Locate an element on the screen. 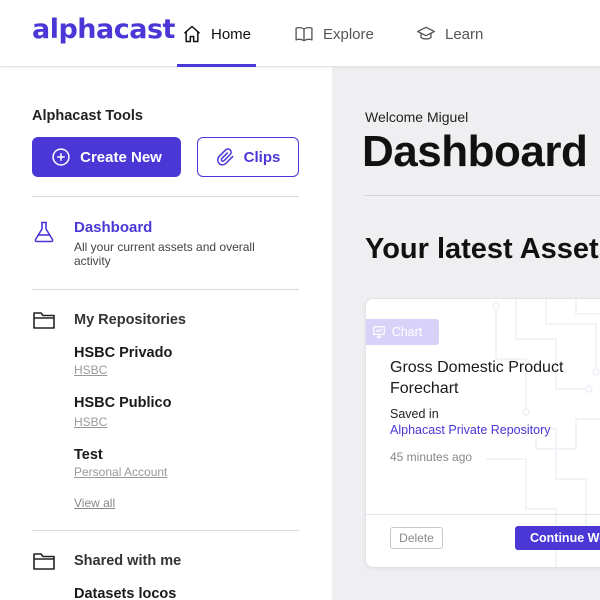 This screenshot has width=600, height=600. my-repositories-title: My Repositories is located at coordinates (130, 320).